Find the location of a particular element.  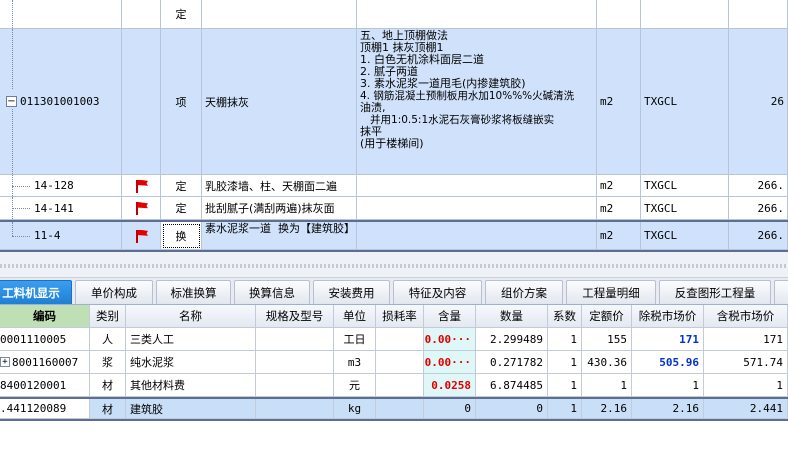

code-cell: 0001110005 is located at coordinates (45, 339).